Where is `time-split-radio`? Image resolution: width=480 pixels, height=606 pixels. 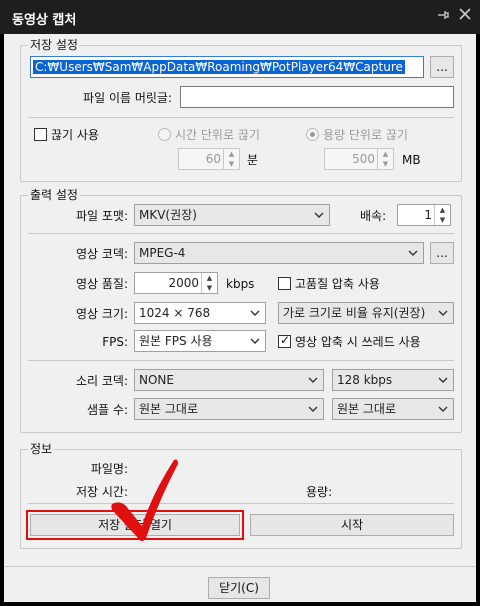
time-split-radio is located at coordinates (164, 134).